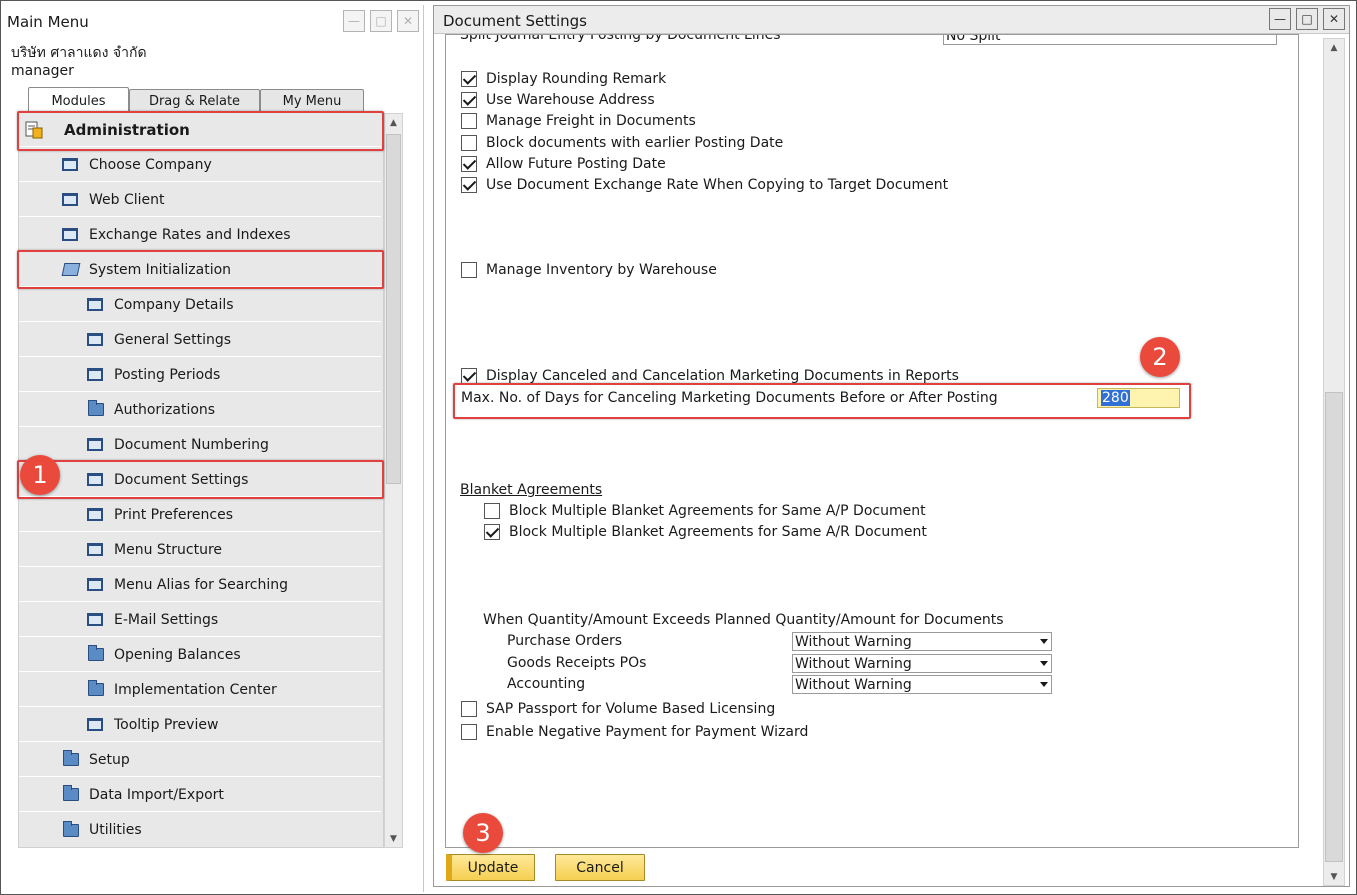  What do you see at coordinates (469, 185) in the screenshot?
I see `use-doc-exchange-rate-checkbox` at bounding box center [469, 185].